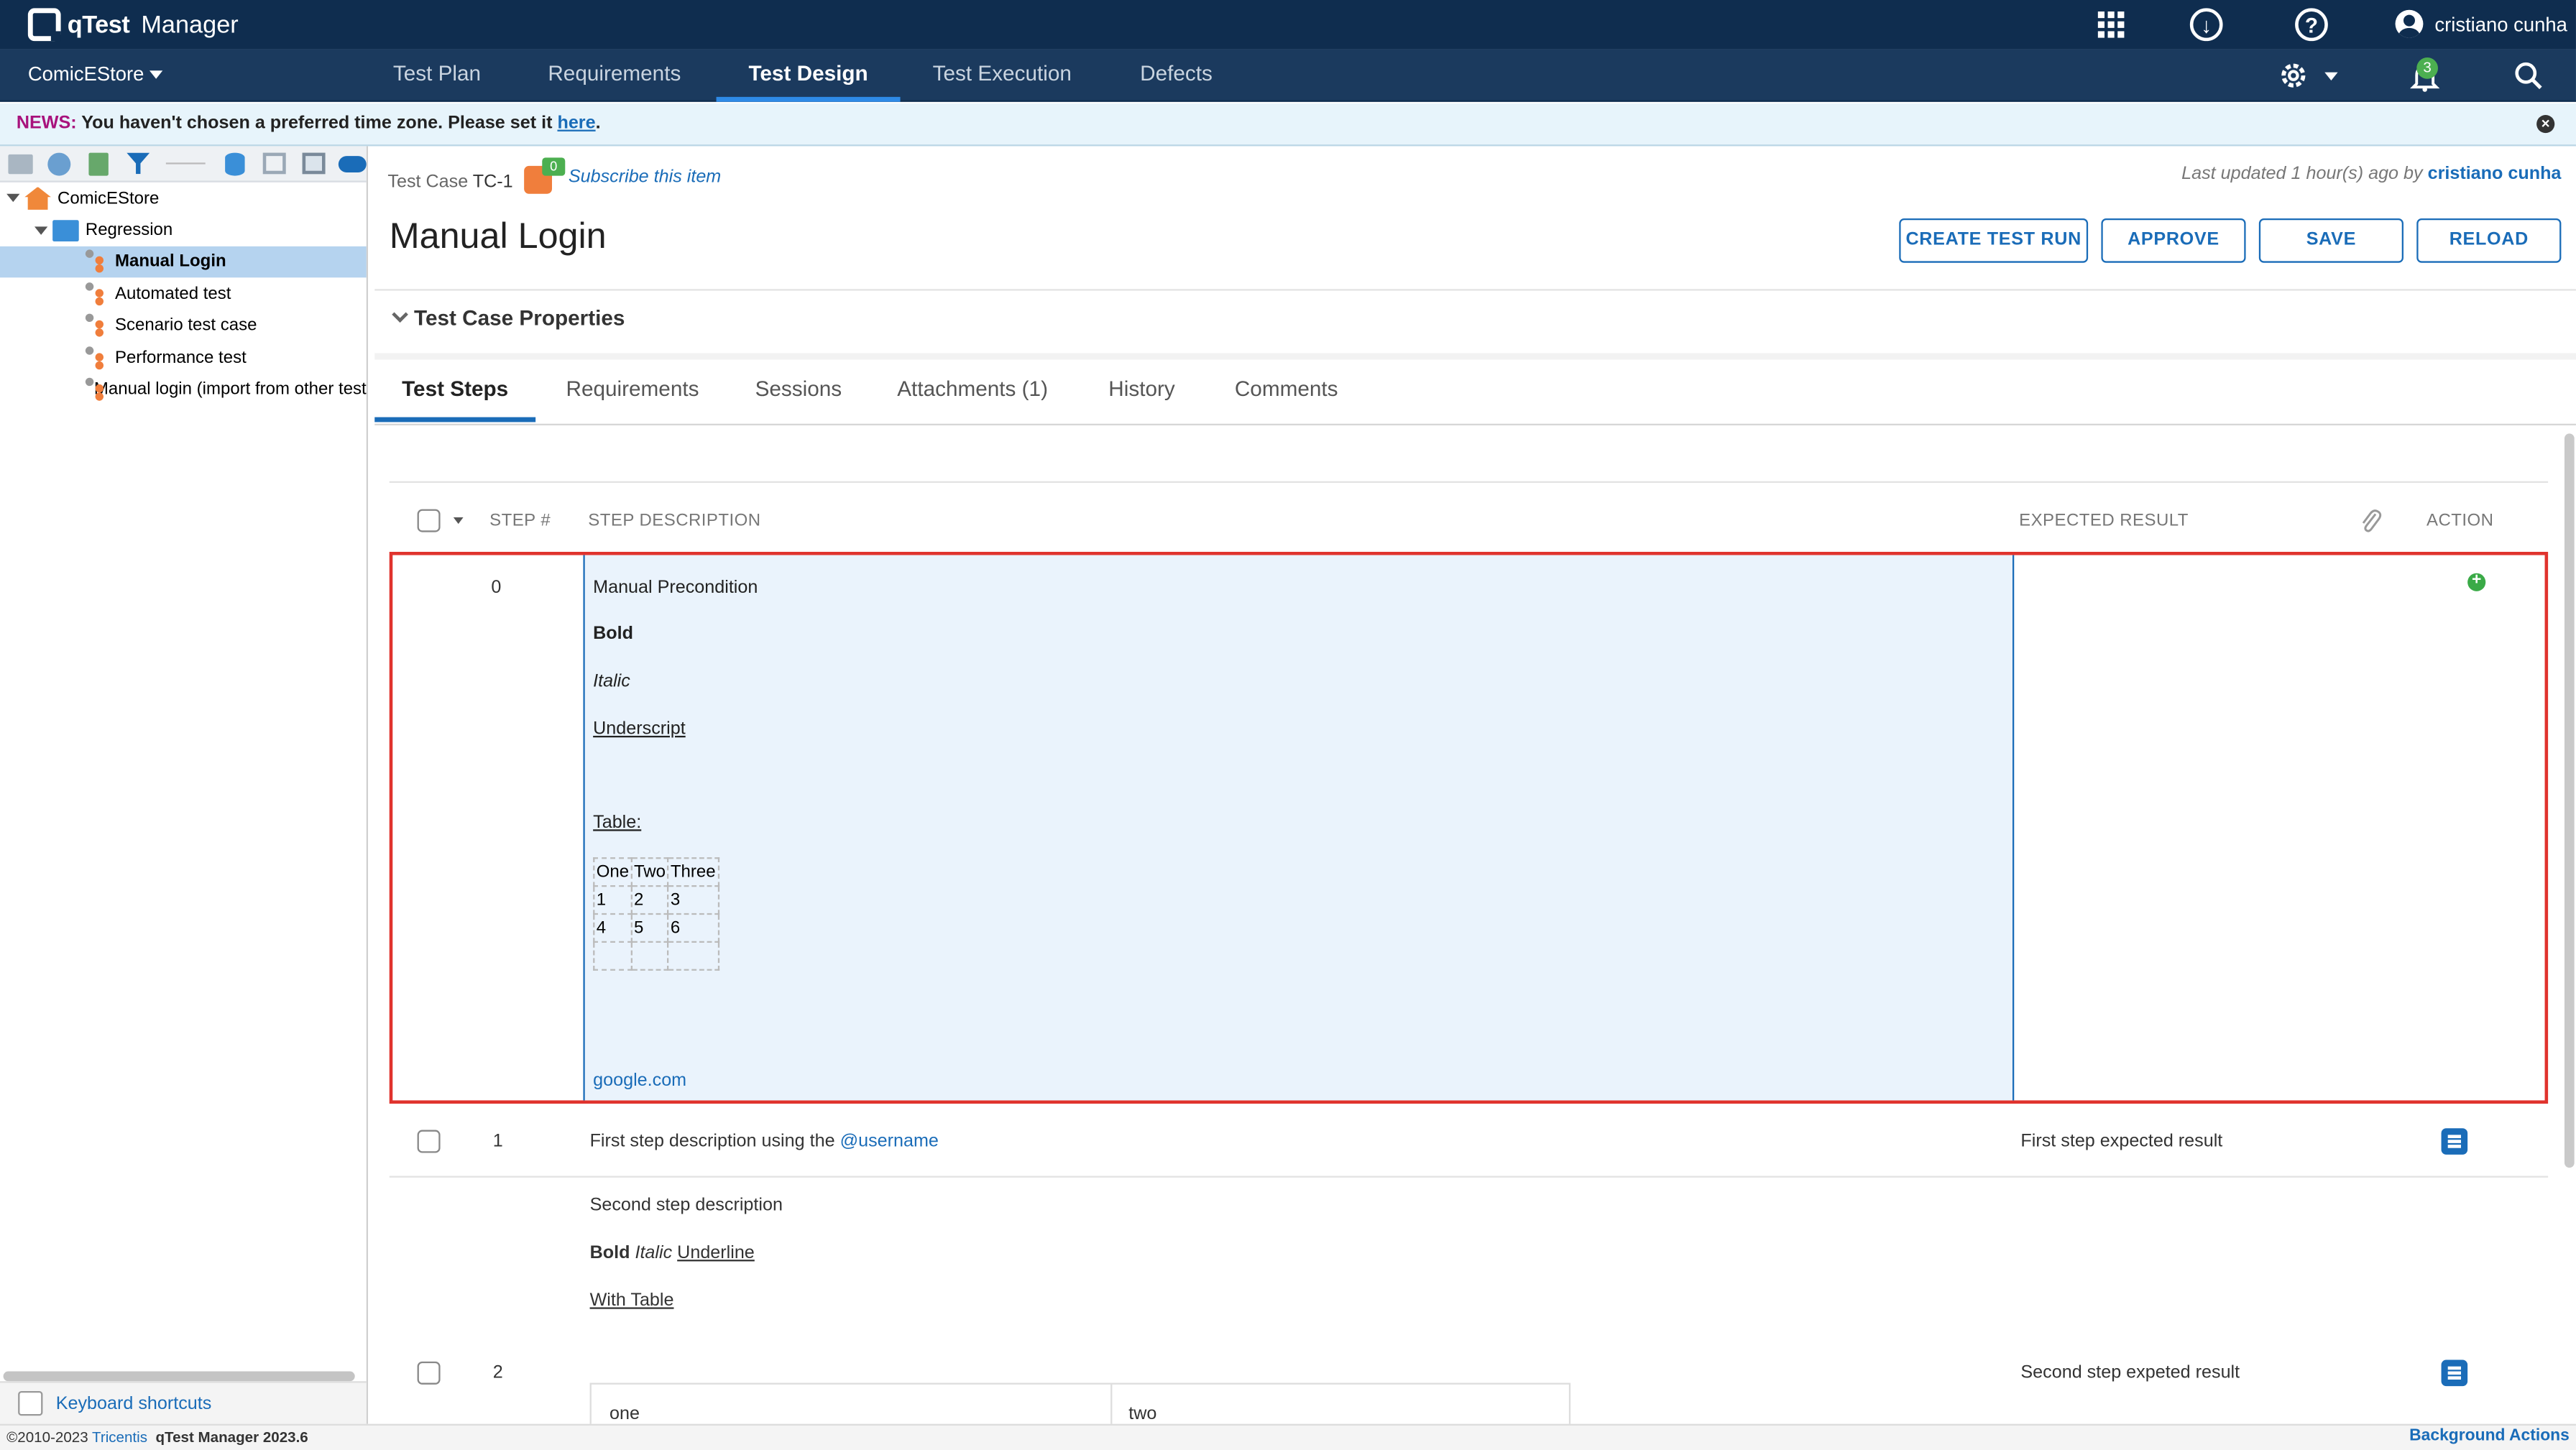 The height and width of the screenshot is (1450, 2576). I want to click on tab-requirements: Requirements, so click(632, 399).